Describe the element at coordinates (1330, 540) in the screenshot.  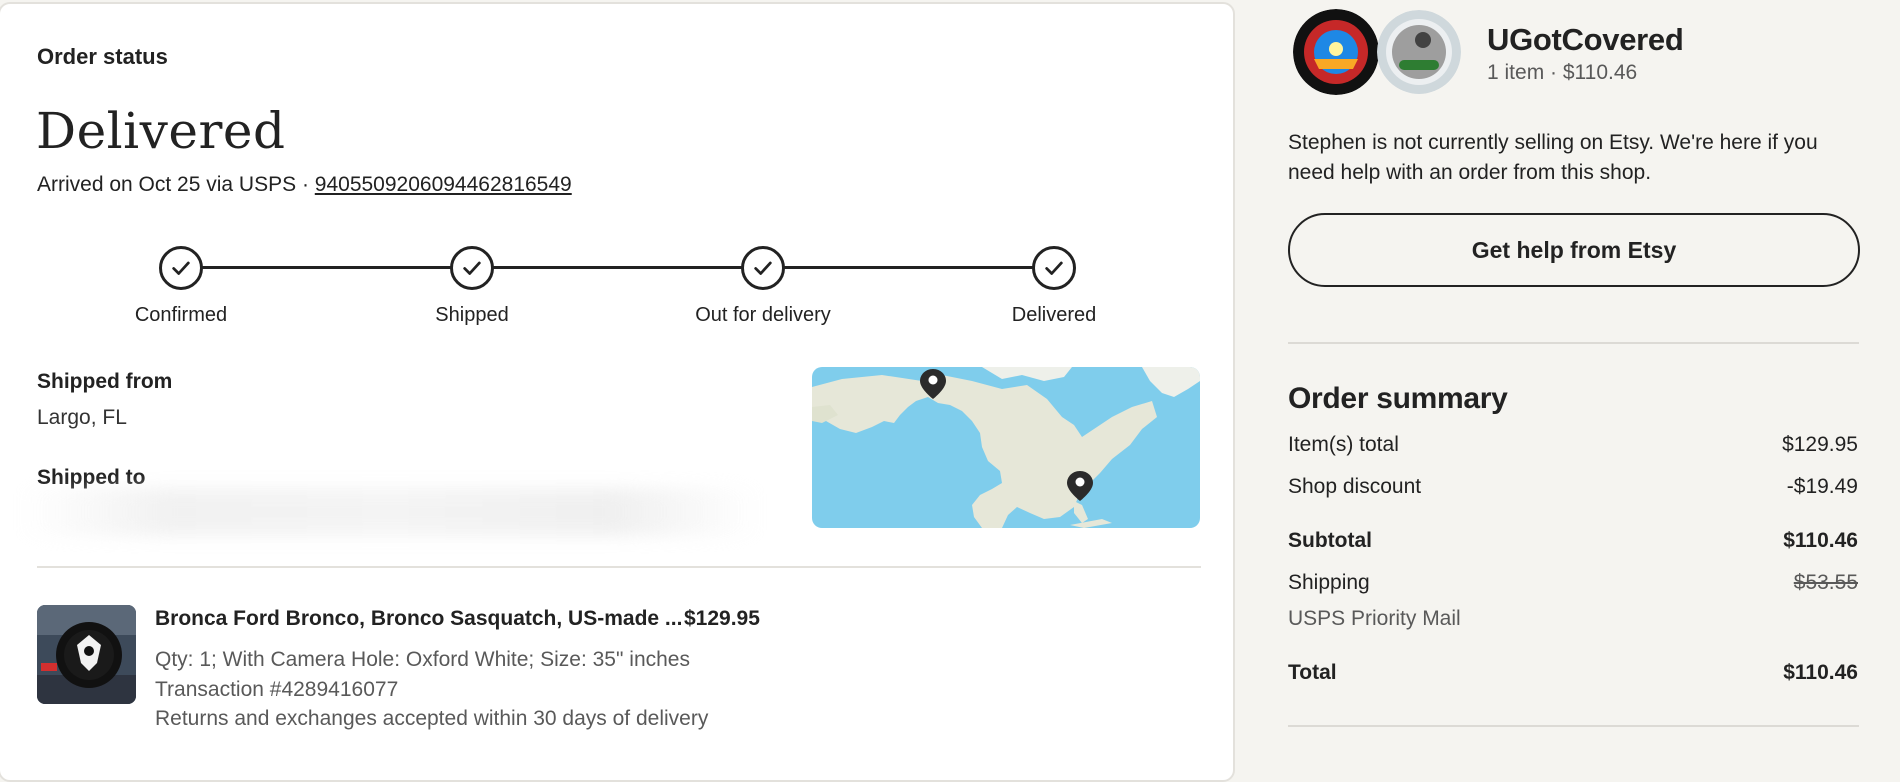
I see `subtotal-label: Subtotal` at that location.